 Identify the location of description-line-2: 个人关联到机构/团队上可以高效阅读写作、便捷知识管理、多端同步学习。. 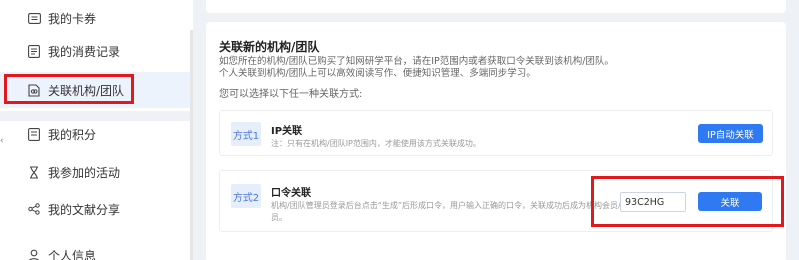
(377, 73).